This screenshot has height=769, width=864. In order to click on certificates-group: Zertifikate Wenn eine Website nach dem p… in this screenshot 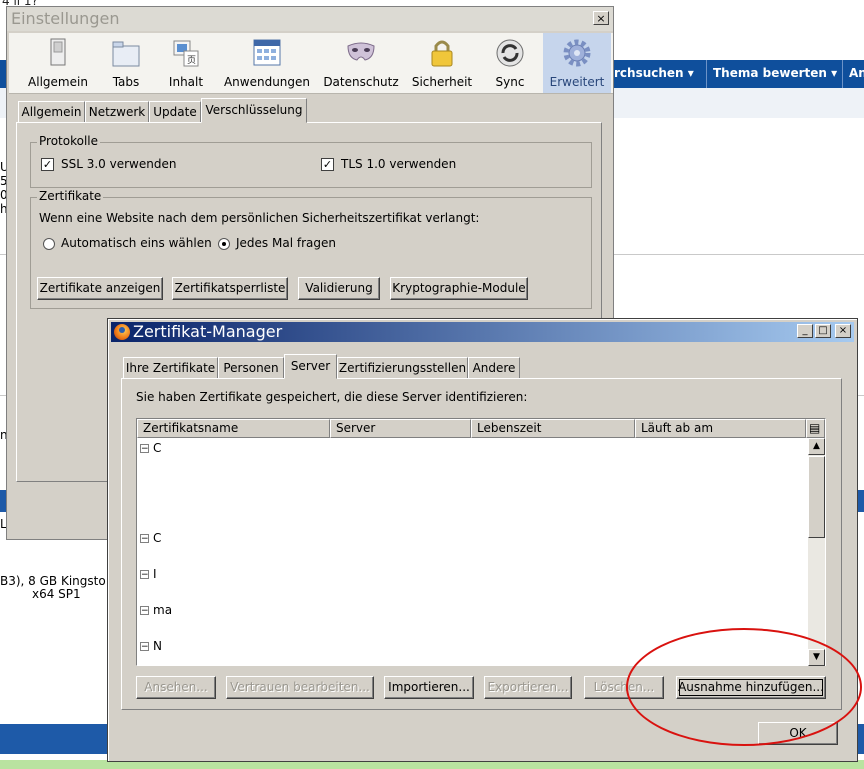, I will do `click(311, 249)`.